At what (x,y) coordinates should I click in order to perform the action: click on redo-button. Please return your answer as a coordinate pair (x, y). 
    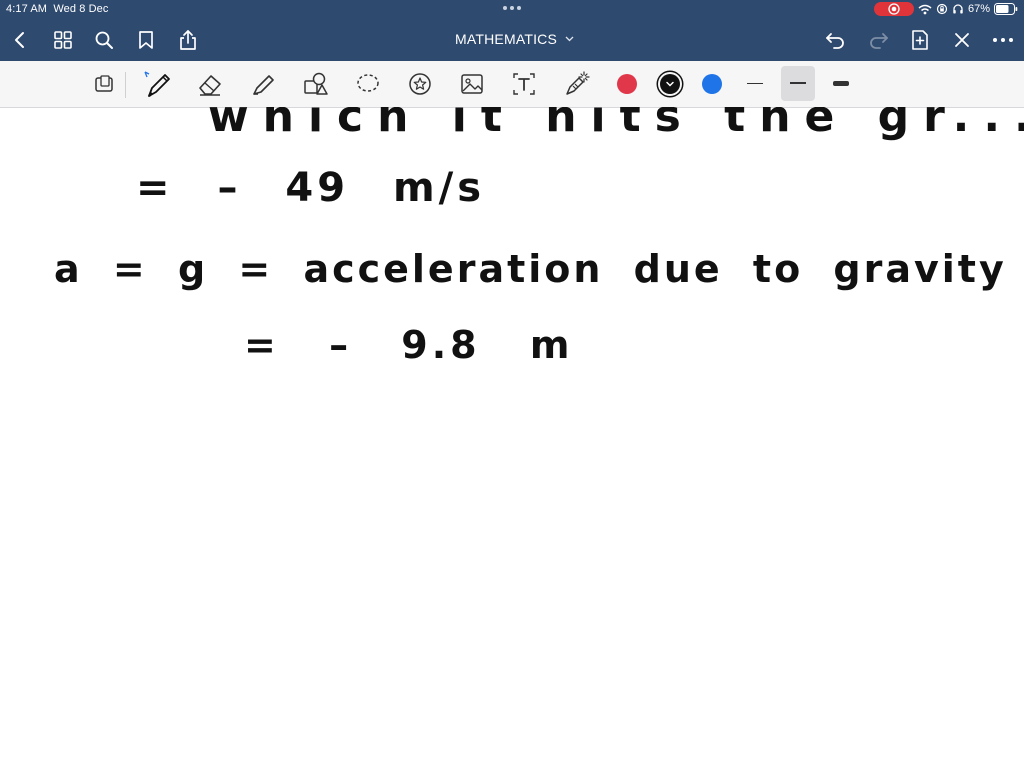
    Looking at the image, I should click on (878, 40).